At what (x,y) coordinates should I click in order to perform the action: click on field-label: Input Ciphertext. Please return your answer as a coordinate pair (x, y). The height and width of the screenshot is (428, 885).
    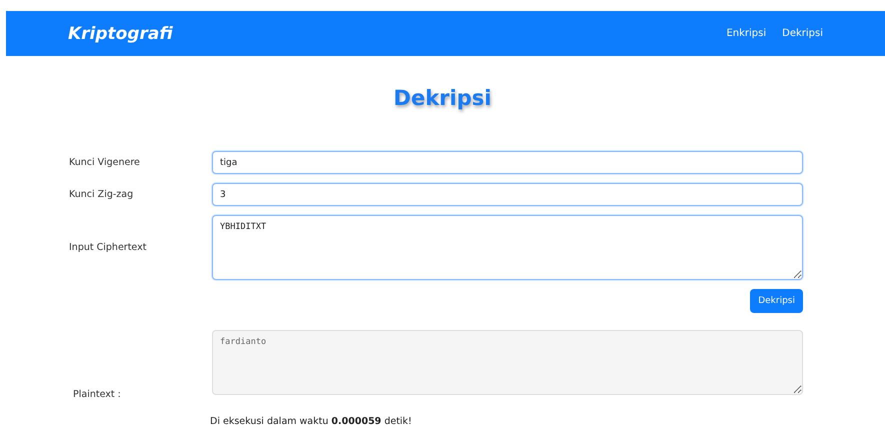
    Looking at the image, I should click on (108, 247).